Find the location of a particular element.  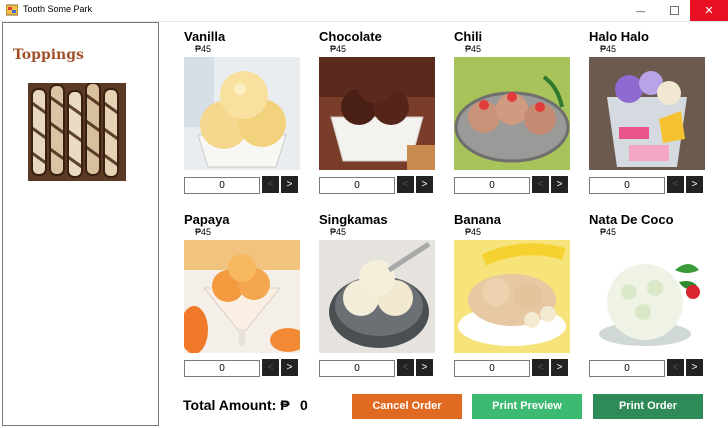

vanilla-ice-cream-image is located at coordinates (242, 113).